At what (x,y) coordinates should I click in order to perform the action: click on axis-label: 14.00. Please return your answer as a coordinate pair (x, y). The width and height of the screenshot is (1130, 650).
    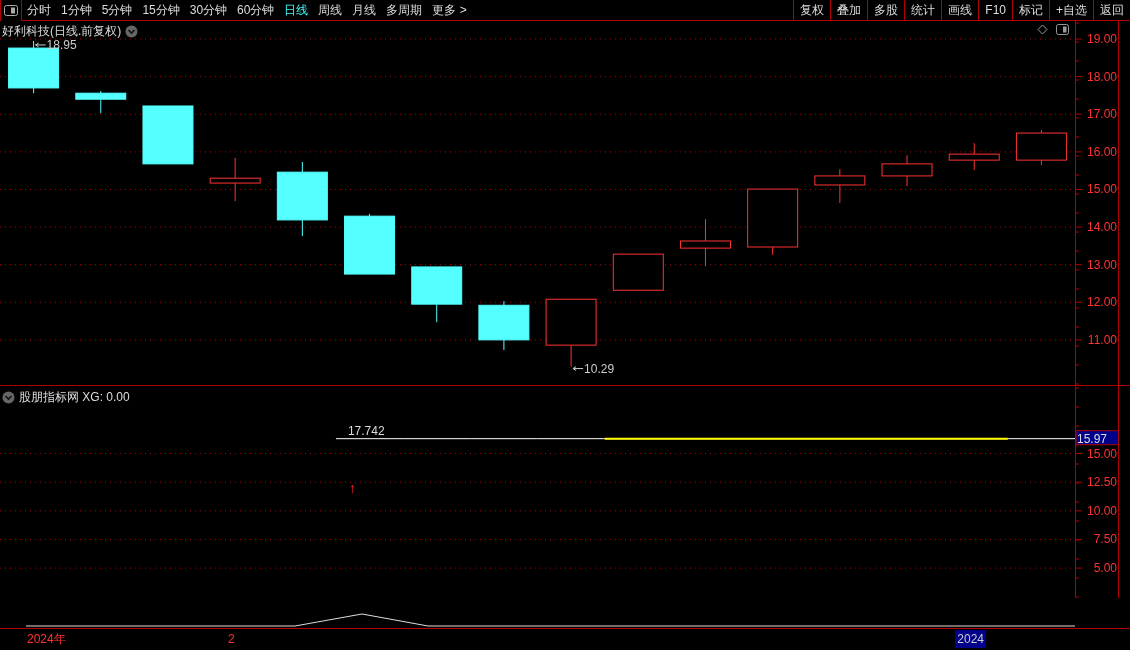
    Looking at the image, I should click on (1101, 227).